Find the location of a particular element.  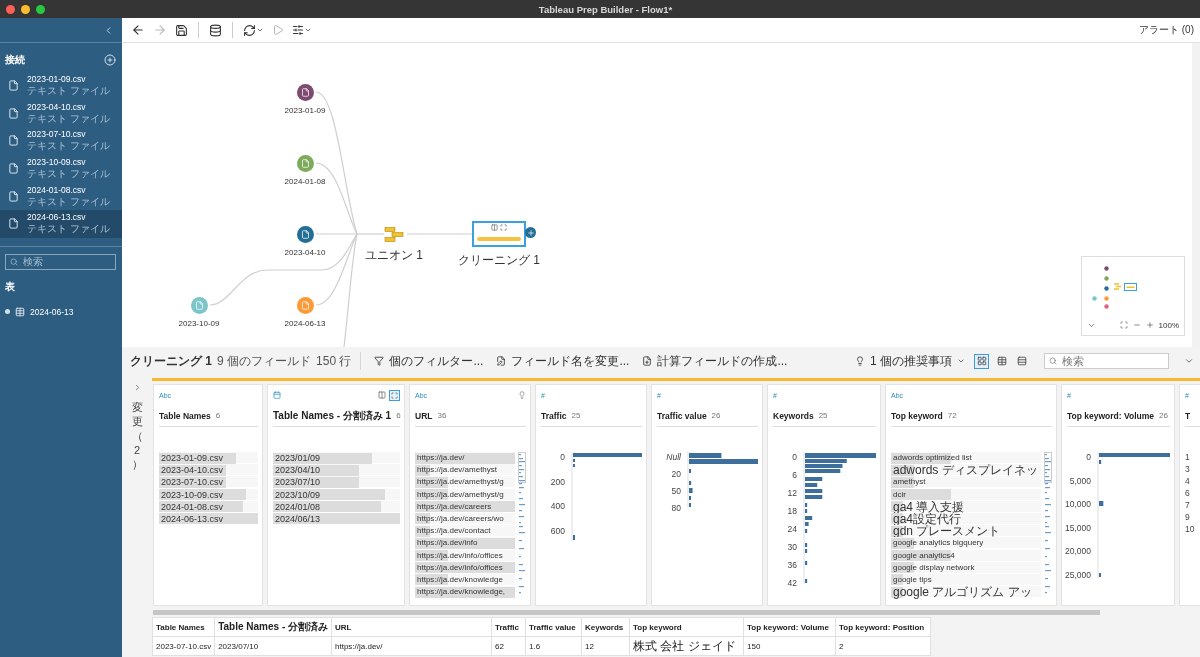

value-label: google tips is located at coordinates (911, 579).